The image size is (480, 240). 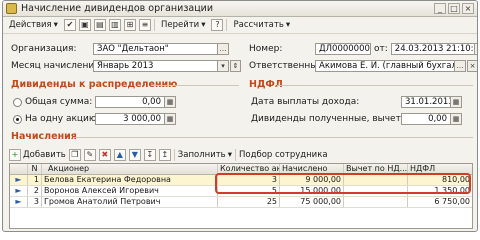 What do you see at coordinates (84, 25) in the screenshot?
I see `save-icon: ▣` at bounding box center [84, 25].